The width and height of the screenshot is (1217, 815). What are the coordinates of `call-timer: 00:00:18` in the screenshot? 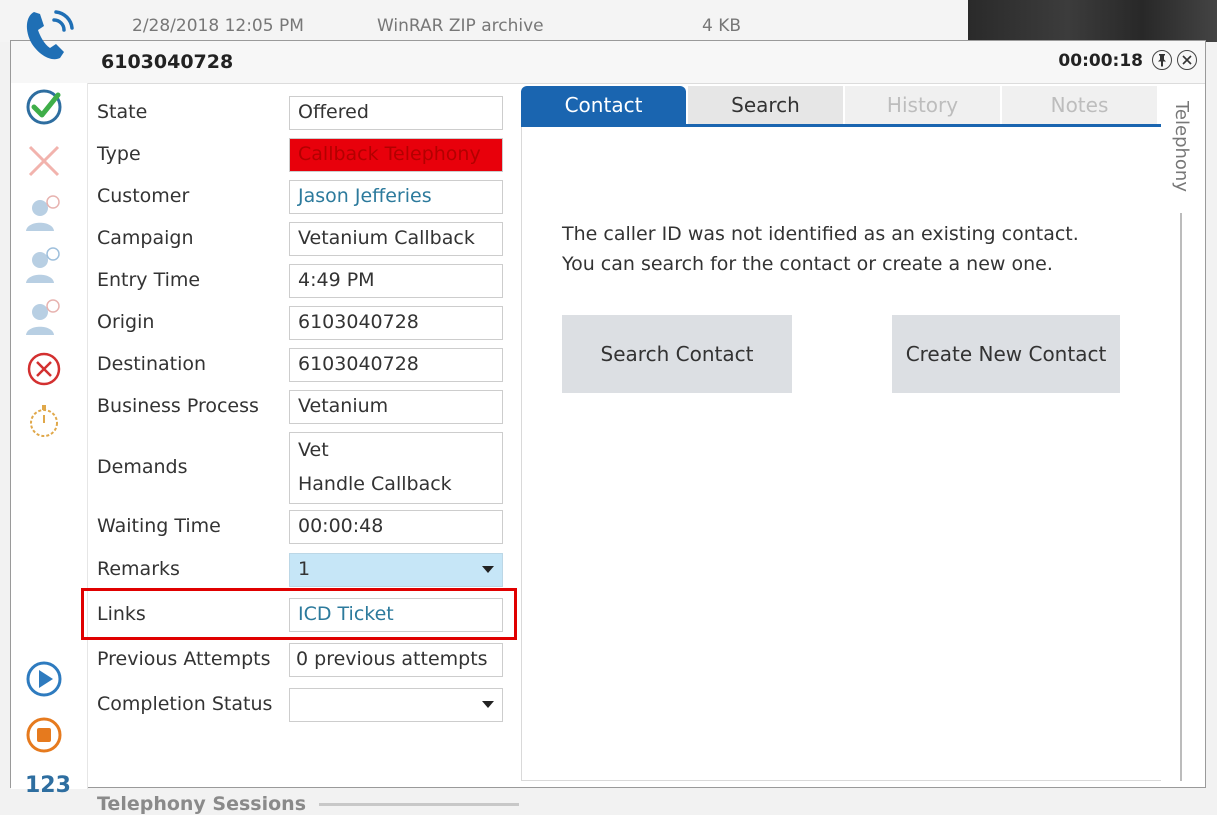 It's located at (1100, 61).